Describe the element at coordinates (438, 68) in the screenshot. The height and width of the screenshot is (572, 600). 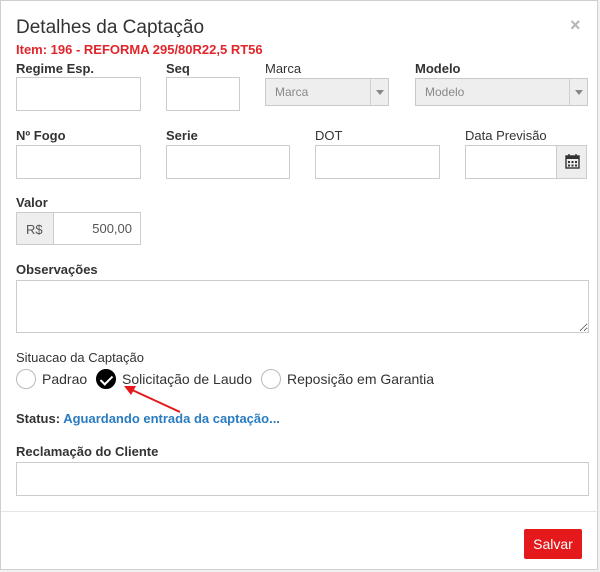
I see `modelo-label: Modelo` at that location.